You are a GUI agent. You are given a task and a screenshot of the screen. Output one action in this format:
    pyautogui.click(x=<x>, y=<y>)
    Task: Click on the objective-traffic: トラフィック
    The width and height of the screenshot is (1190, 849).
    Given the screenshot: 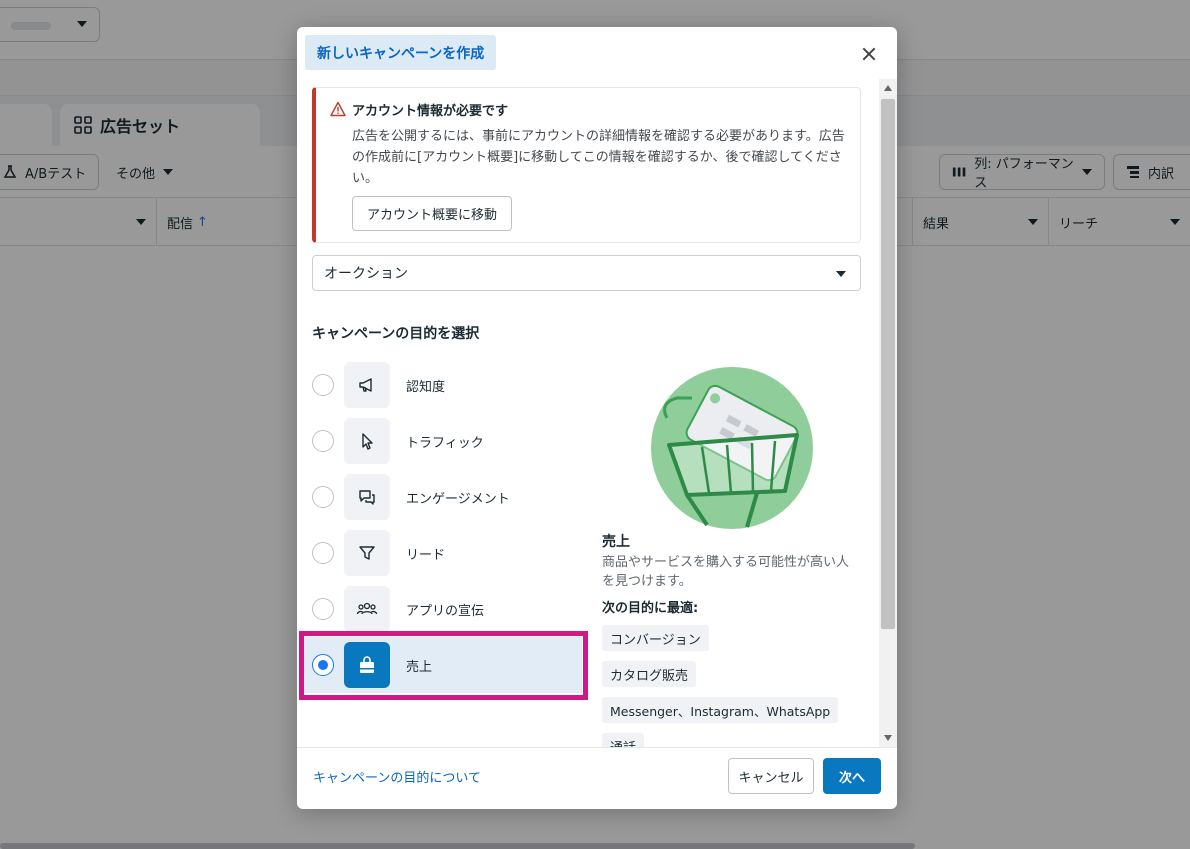 What is the action you would take?
    pyautogui.click(x=447, y=441)
    